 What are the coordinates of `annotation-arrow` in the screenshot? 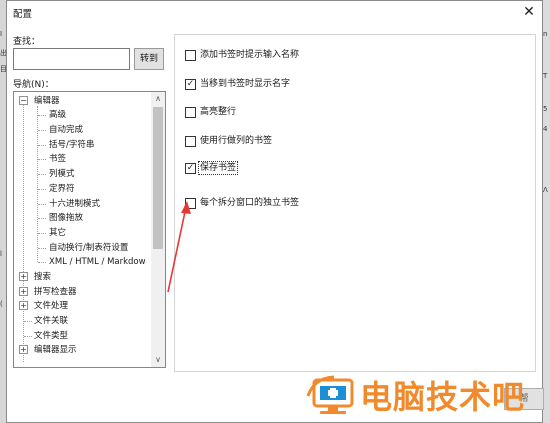 It's located at (179, 247).